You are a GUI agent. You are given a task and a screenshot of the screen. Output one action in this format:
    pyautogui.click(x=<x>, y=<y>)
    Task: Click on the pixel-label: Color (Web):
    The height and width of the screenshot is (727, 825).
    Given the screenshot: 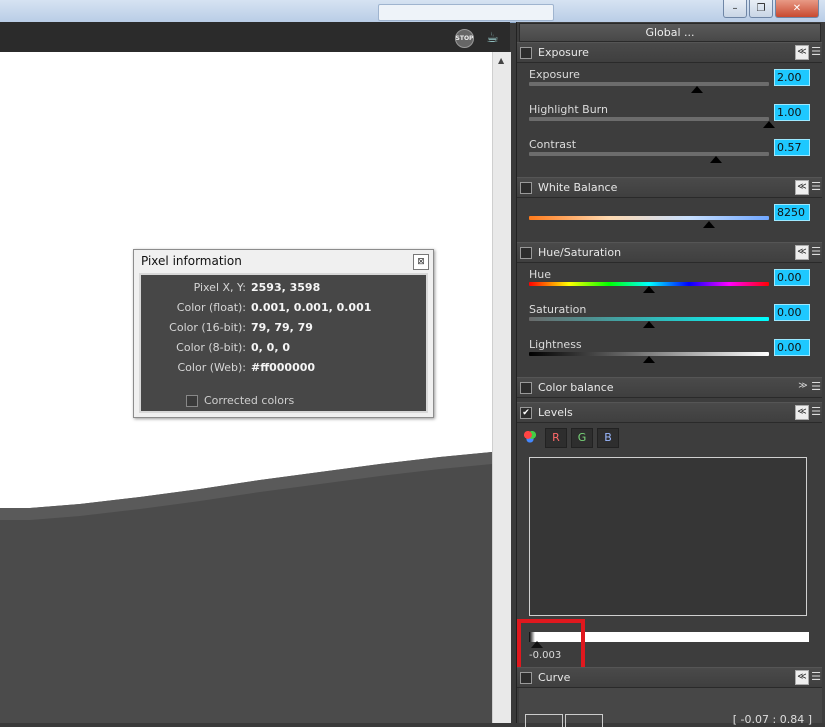 What is the action you would take?
    pyautogui.click(x=212, y=367)
    